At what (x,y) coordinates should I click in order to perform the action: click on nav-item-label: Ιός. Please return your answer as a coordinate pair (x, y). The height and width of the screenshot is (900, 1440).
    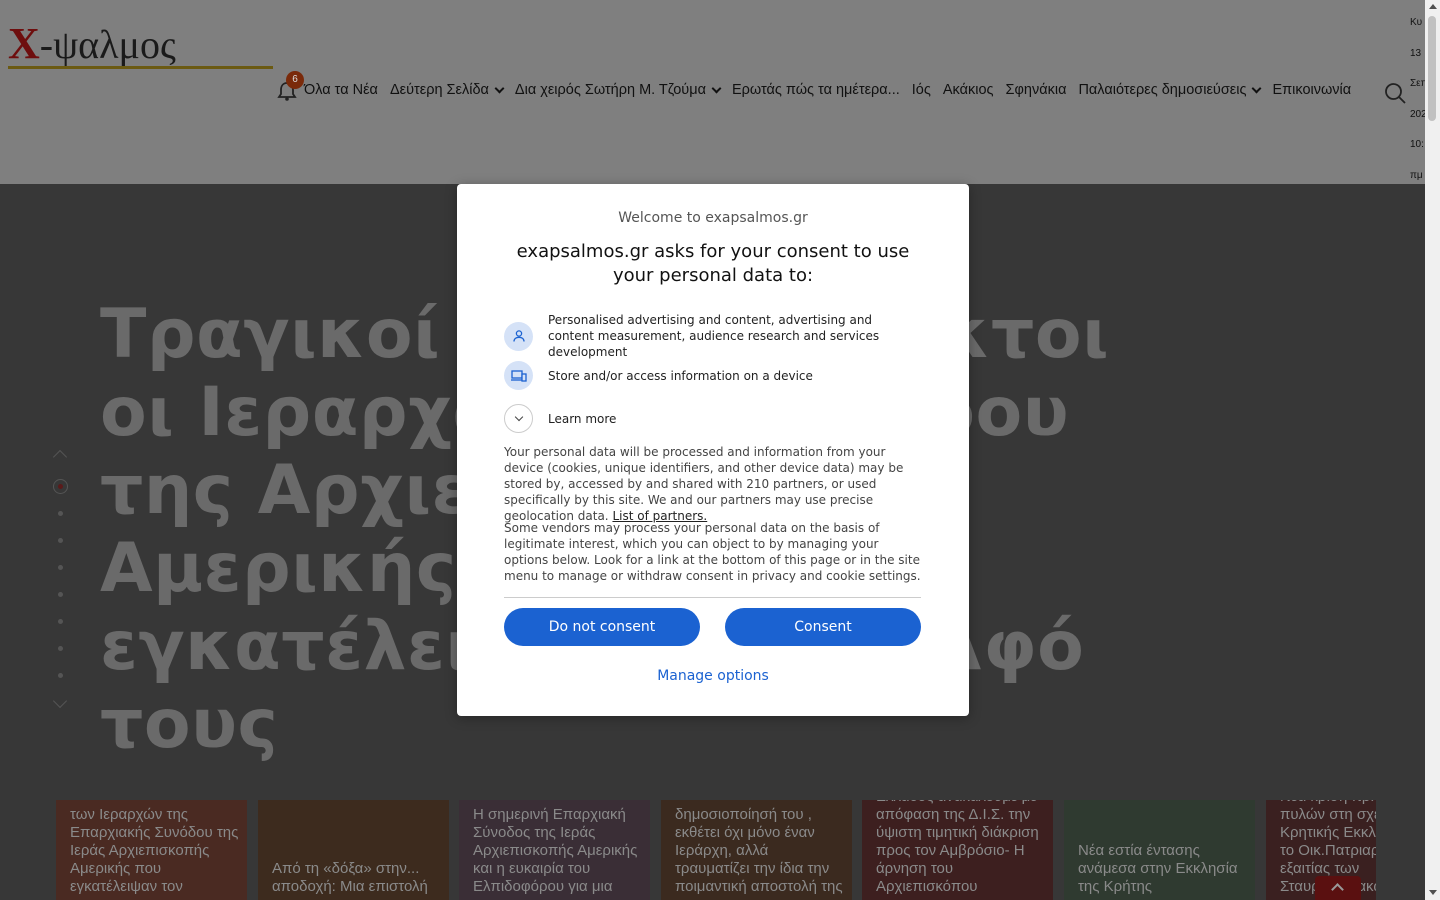
    Looking at the image, I should click on (921, 90).